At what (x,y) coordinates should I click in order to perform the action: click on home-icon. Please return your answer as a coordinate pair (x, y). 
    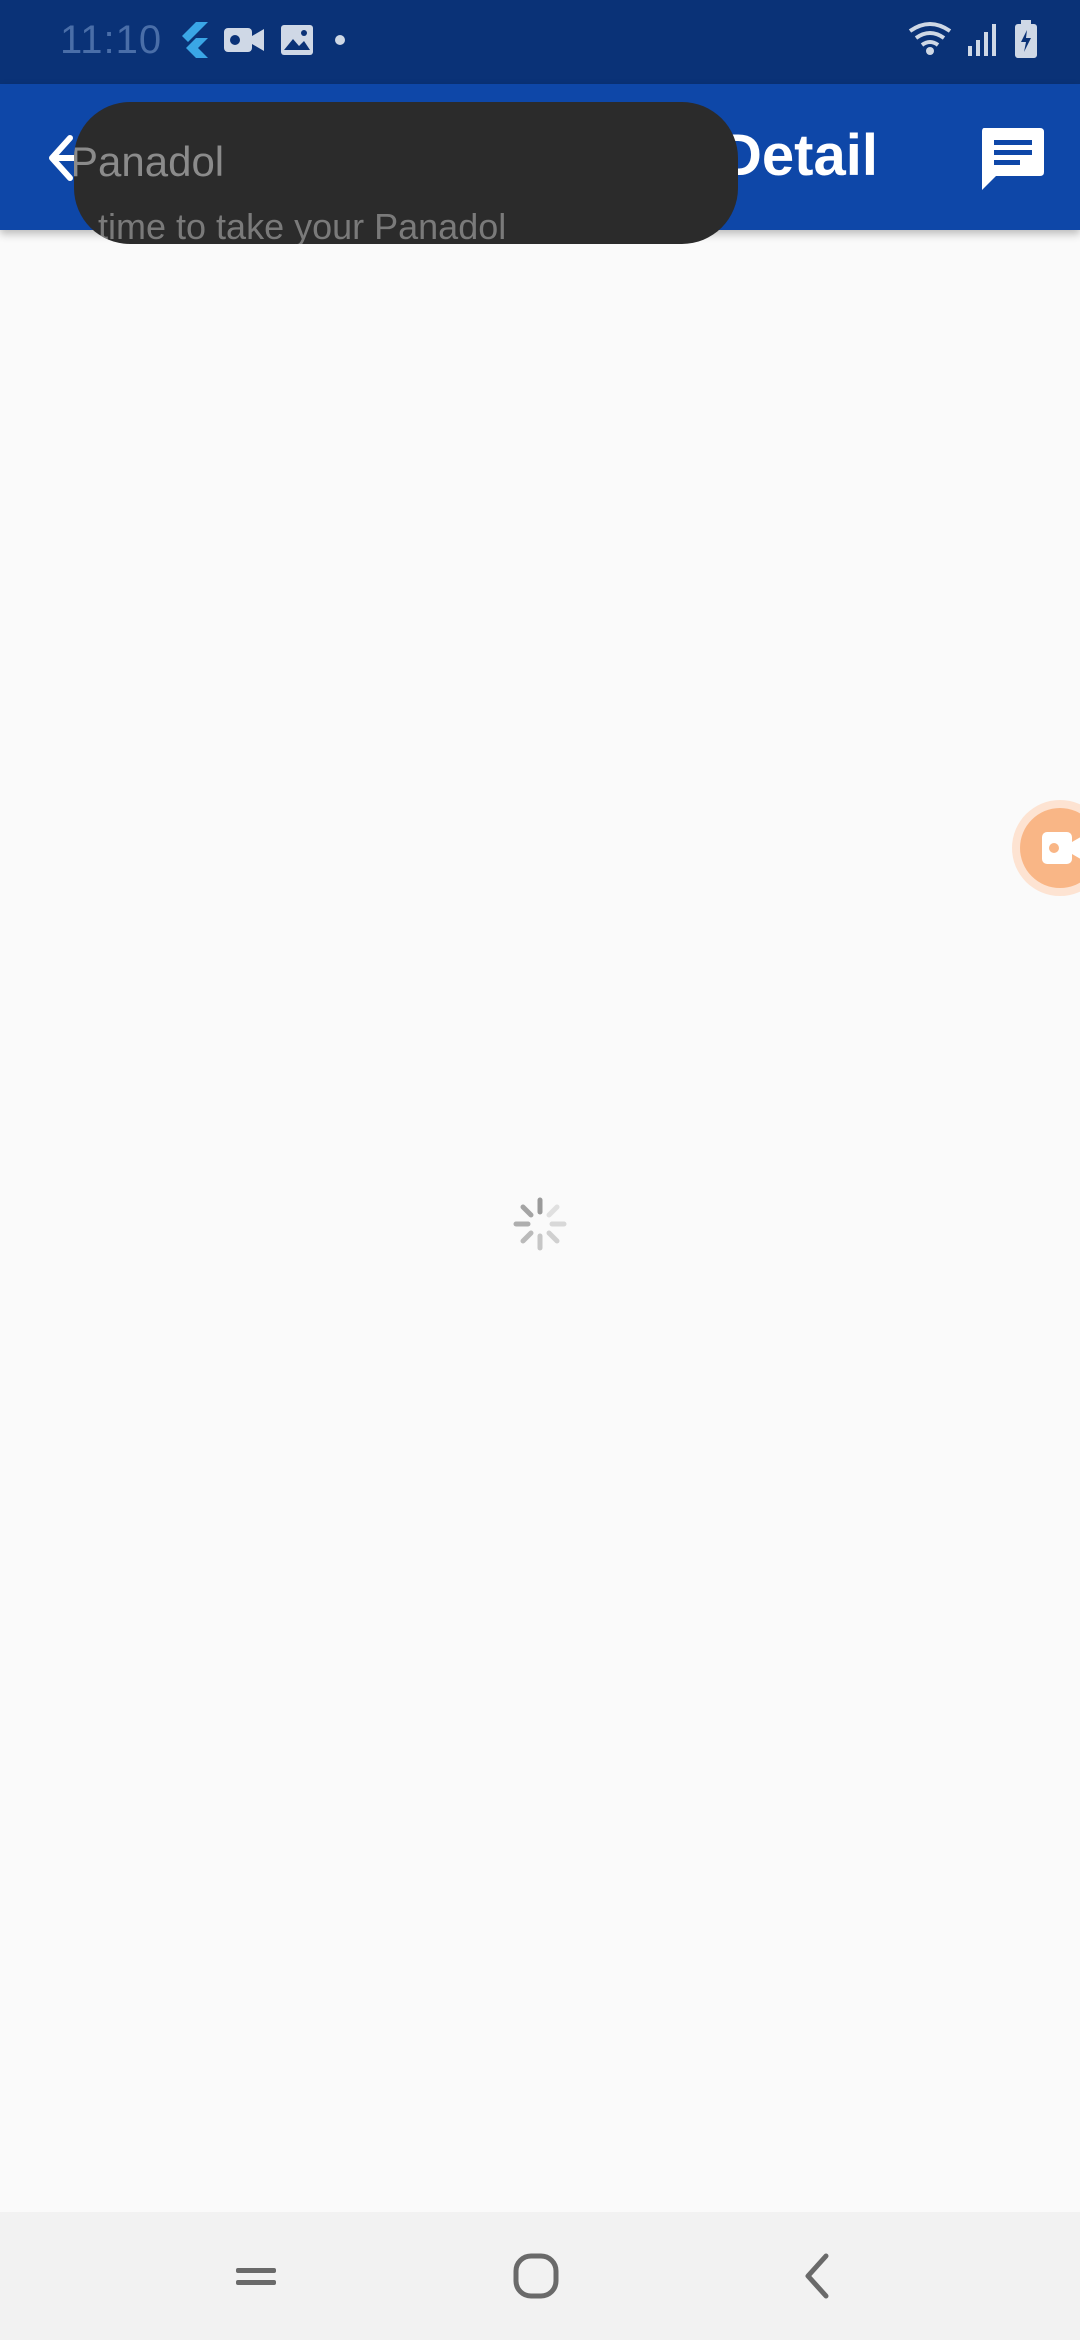
    Looking at the image, I should click on (536, 2276).